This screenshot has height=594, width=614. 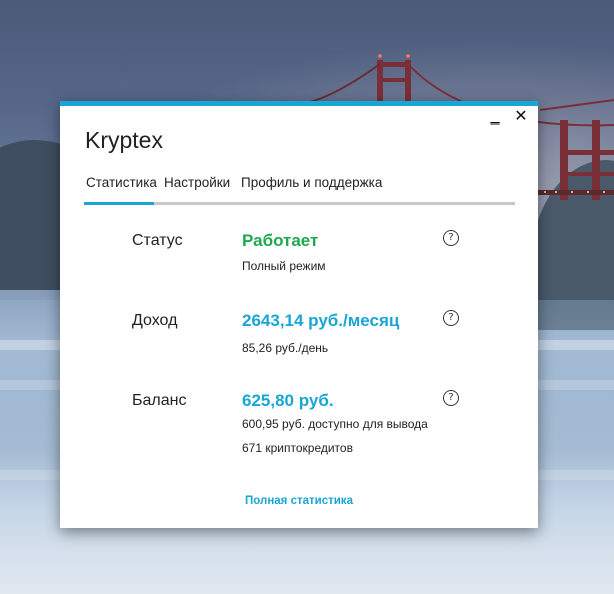 I want to click on minimize-icon: ‗, so click(x=495, y=117).